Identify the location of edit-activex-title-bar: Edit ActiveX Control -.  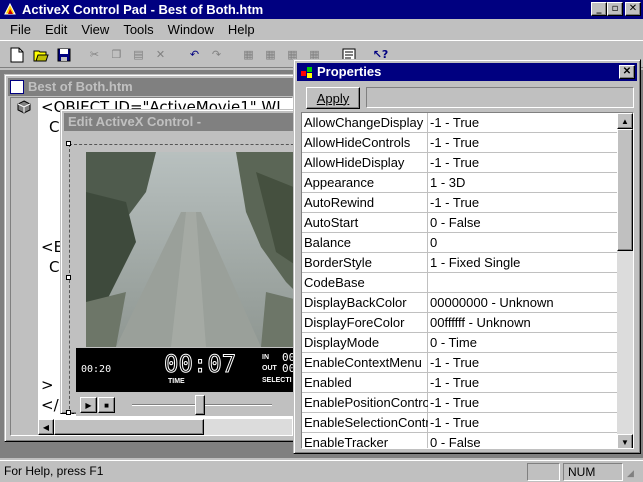
(180, 122).